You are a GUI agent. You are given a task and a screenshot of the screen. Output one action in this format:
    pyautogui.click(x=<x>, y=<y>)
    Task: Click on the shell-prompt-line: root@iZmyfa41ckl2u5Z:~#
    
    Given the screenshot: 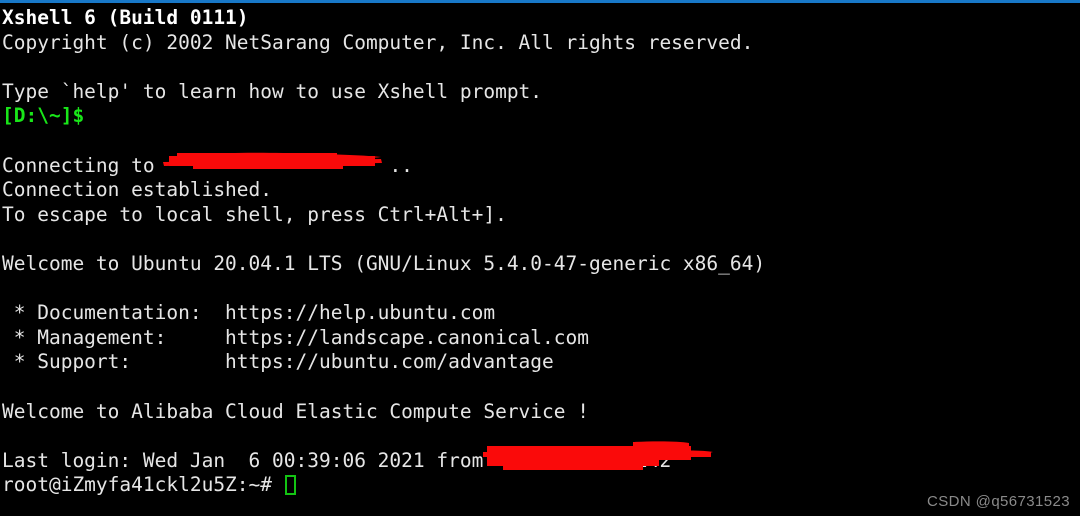 What is the action you would take?
    pyautogui.click(x=541, y=485)
    